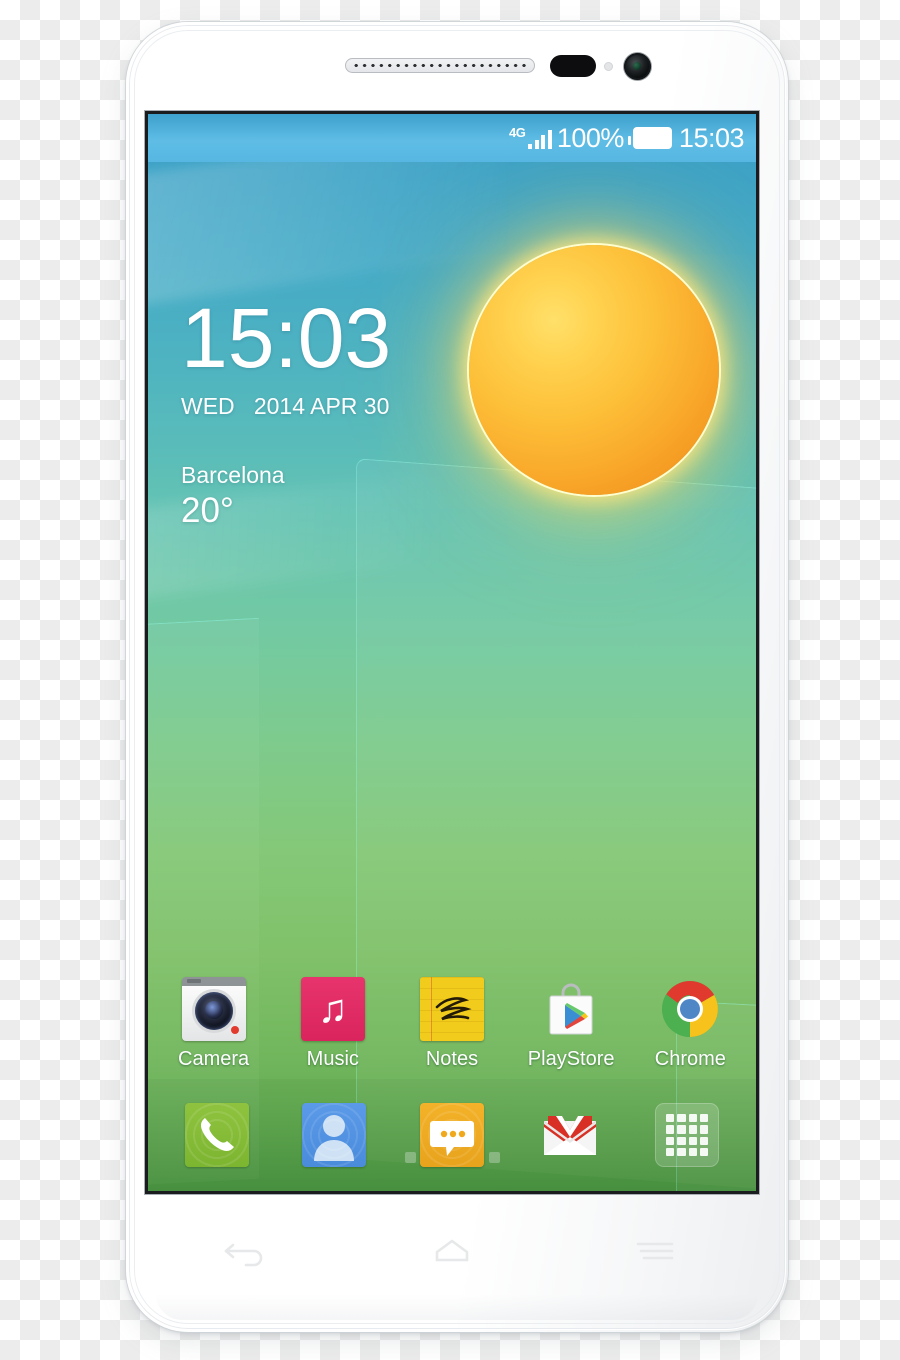  I want to click on speech-bubble-icon, so click(451, 1135).